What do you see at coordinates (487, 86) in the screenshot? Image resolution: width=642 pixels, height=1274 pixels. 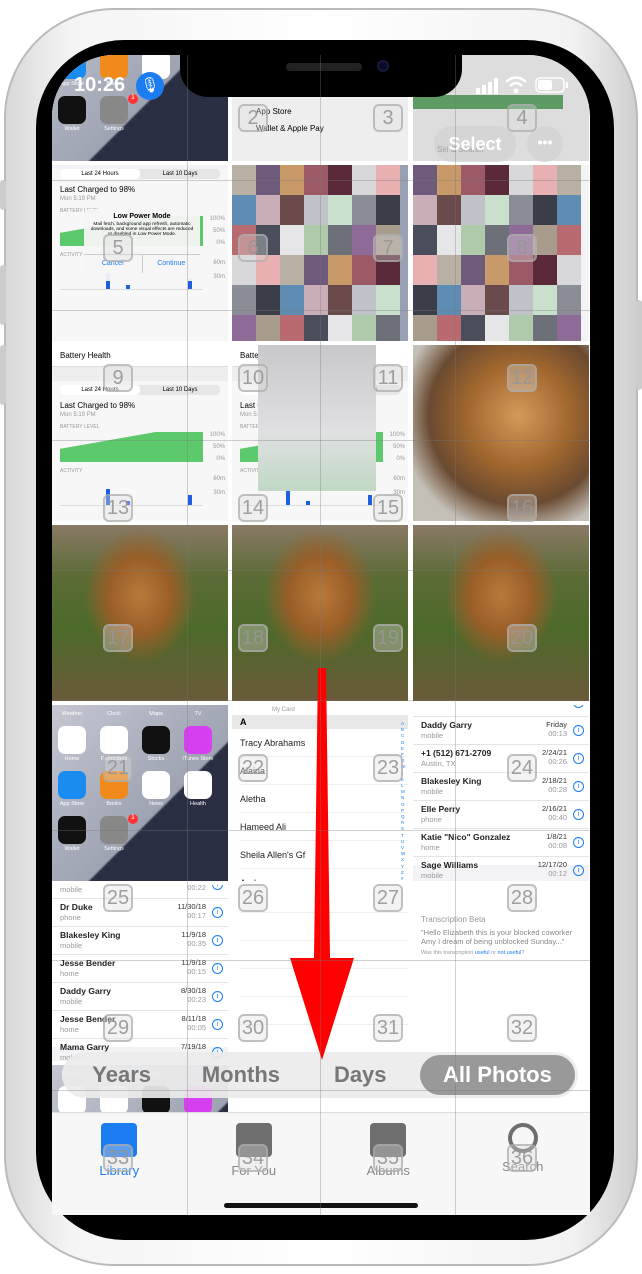 I see `cellular-signal-icon` at bounding box center [487, 86].